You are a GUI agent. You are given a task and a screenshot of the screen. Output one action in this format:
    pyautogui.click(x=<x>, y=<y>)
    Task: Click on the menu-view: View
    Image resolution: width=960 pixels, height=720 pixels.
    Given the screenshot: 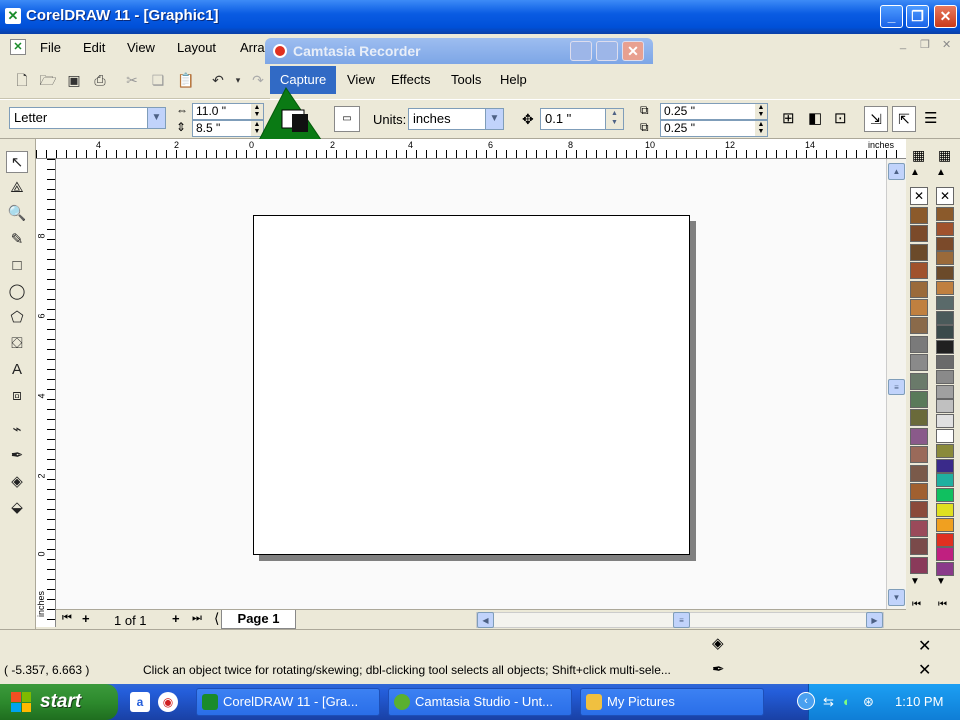 What is the action you would take?
    pyautogui.click(x=141, y=47)
    